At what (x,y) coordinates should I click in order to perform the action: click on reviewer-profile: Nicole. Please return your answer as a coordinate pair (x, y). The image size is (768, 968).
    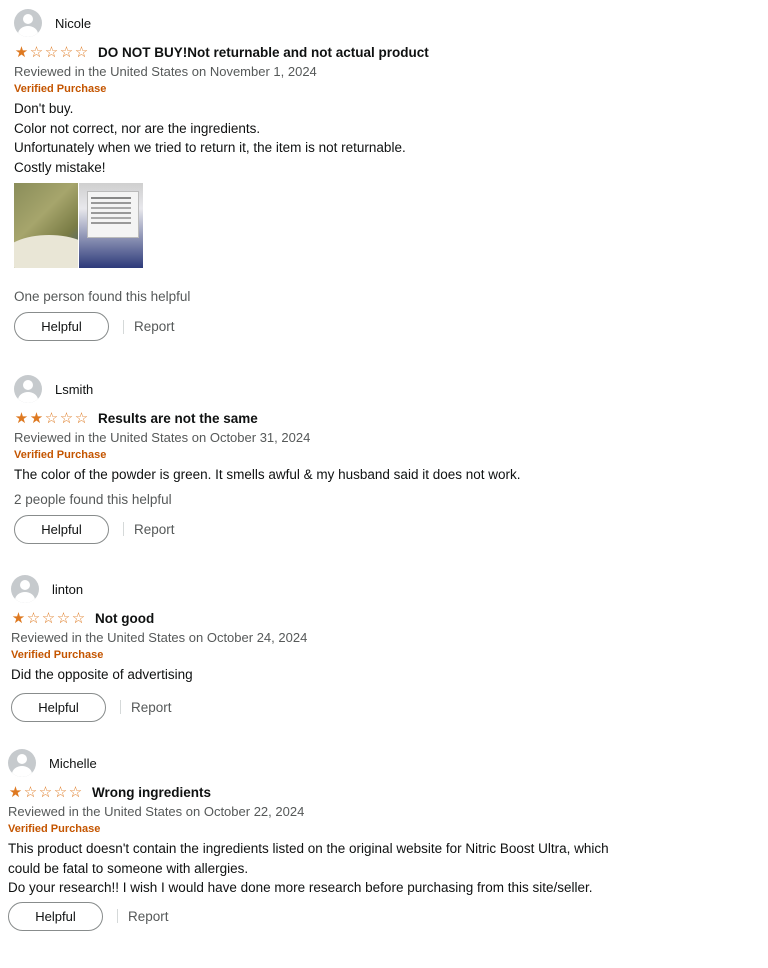
    Looking at the image, I should click on (374, 23).